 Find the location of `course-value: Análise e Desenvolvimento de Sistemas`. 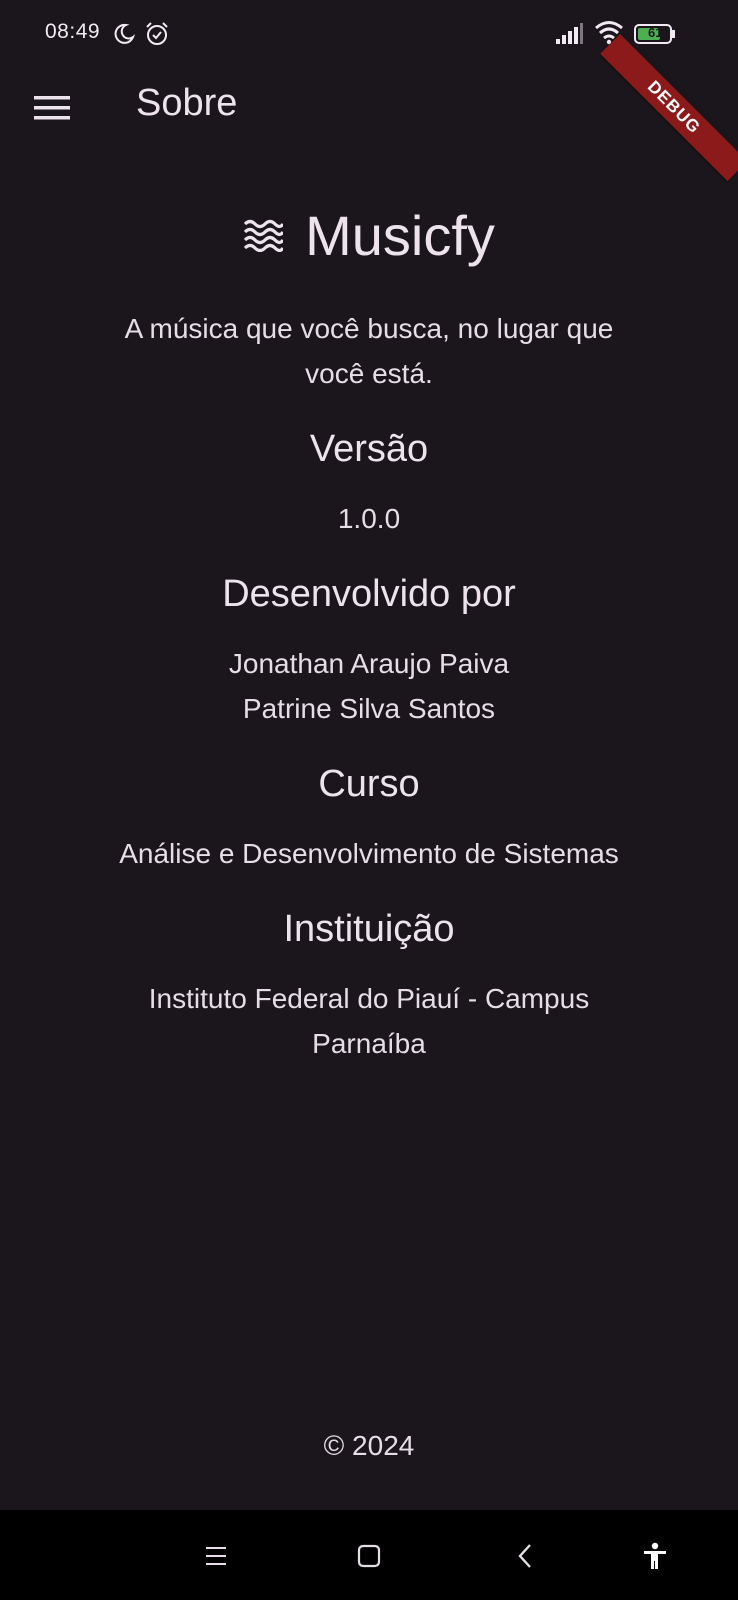

course-value: Análise e Desenvolvimento de Sistemas is located at coordinates (369, 853).